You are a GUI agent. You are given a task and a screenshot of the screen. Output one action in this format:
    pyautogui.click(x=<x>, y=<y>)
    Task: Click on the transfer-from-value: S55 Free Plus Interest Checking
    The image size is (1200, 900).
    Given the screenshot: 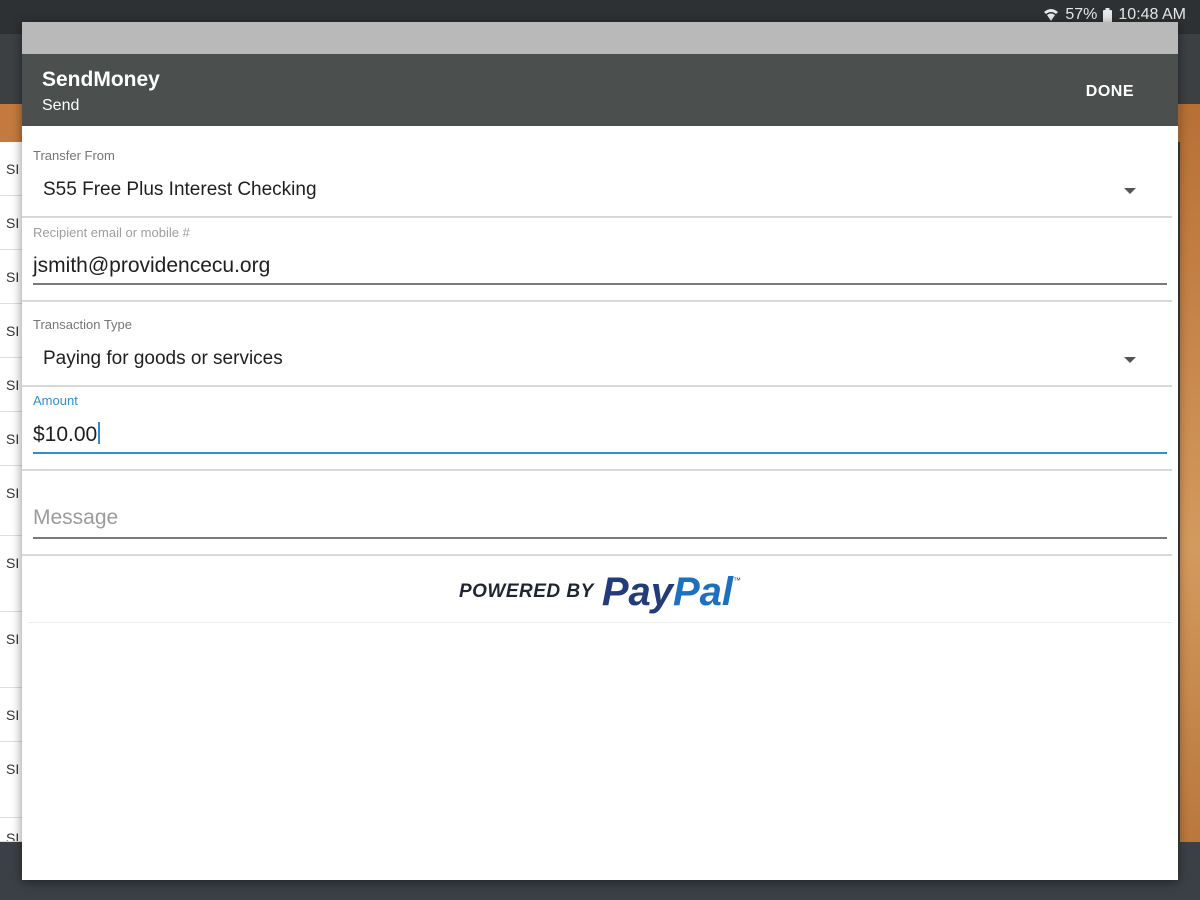 What is the action you would take?
    pyautogui.click(x=180, y=189)
    